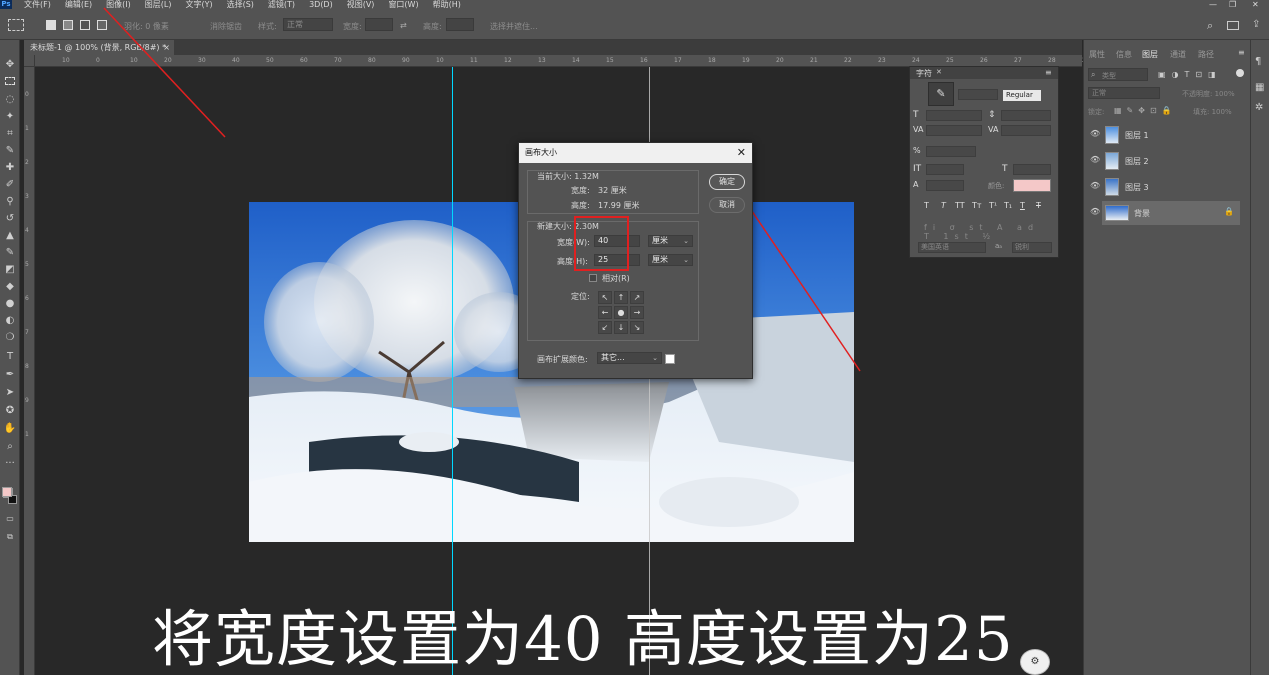 The width and height of the screenshot is (1269, 675). Describe the element at coordinates (621, 312) in the screenshot. I see `anchor-center: ●` at that location.